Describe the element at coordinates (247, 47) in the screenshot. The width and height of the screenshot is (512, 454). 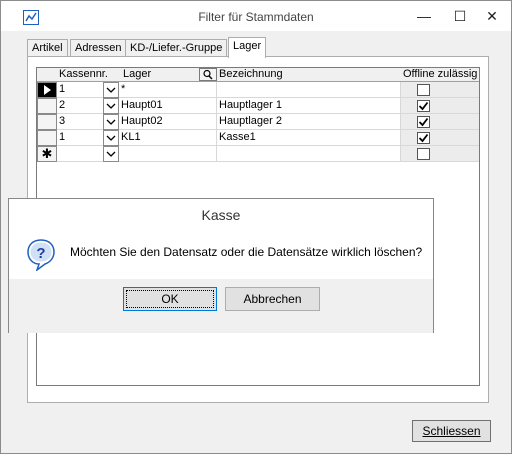
I see `tab-lager: Lager` at that location.